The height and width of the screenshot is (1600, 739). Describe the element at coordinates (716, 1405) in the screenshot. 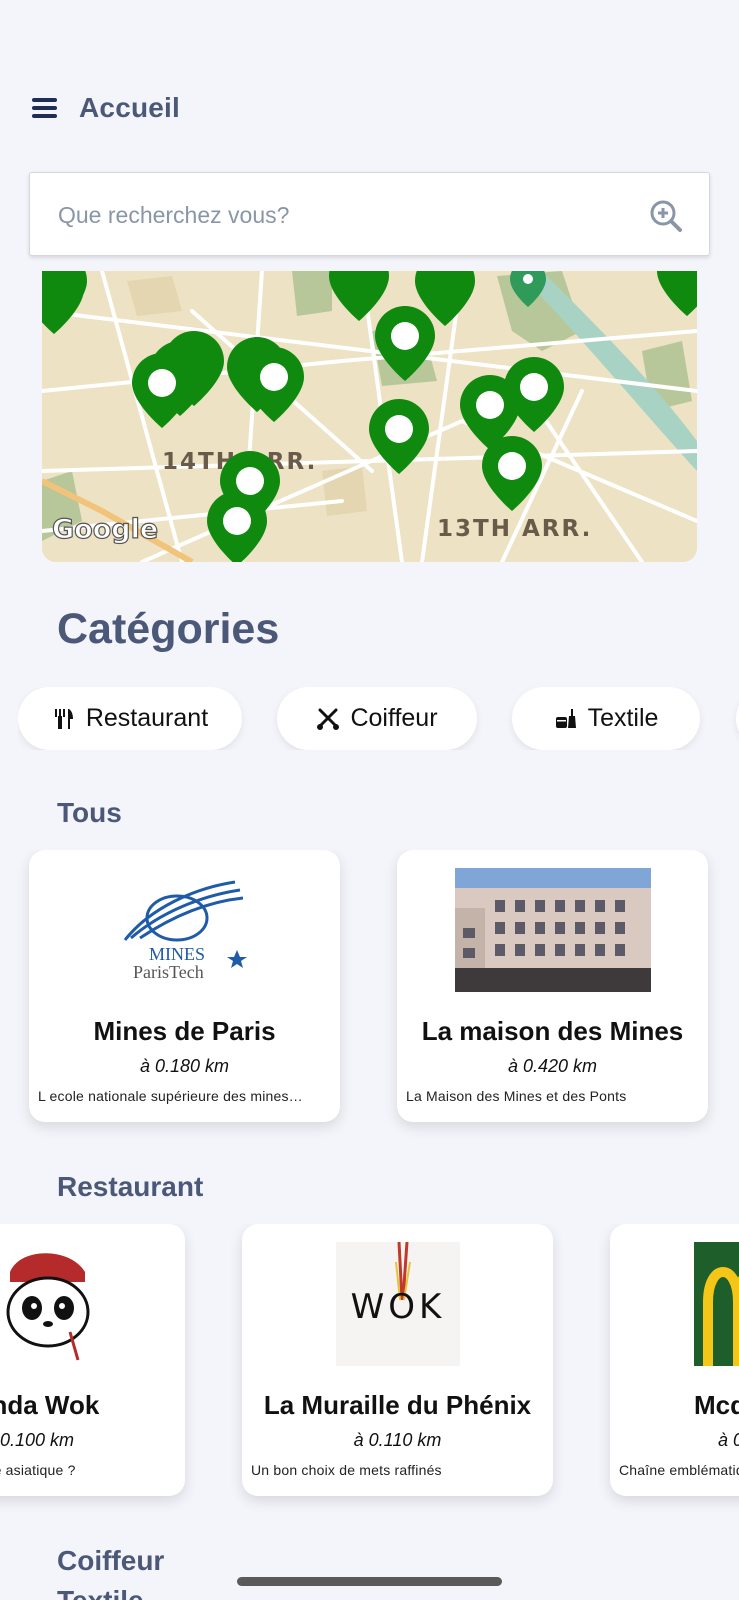

I see `place-name: Mcdonald's` at that location.